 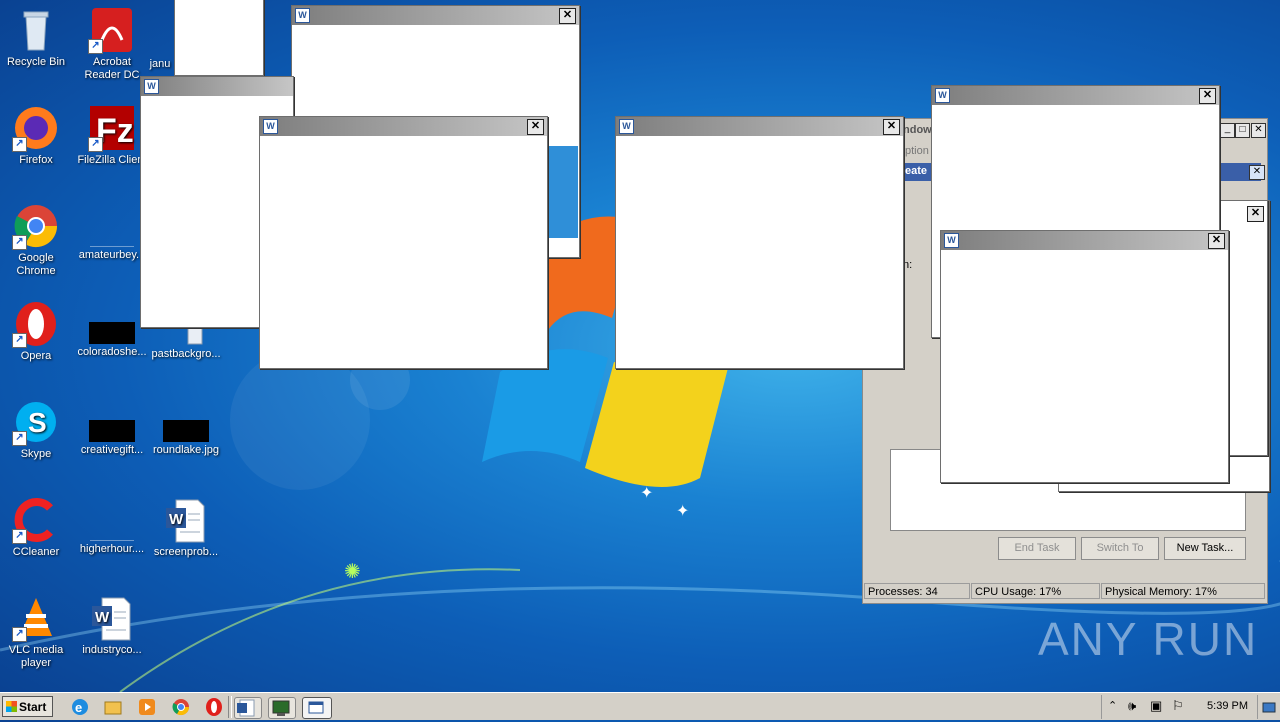 What do you see at coordinates (1257, 172) in the screenshot?
I see `dialog-close-button: ✕` at bounding box center [1257, 172].